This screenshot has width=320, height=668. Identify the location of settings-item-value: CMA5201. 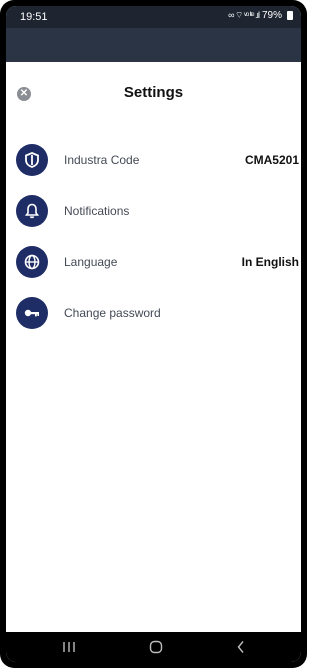
(271, 160).